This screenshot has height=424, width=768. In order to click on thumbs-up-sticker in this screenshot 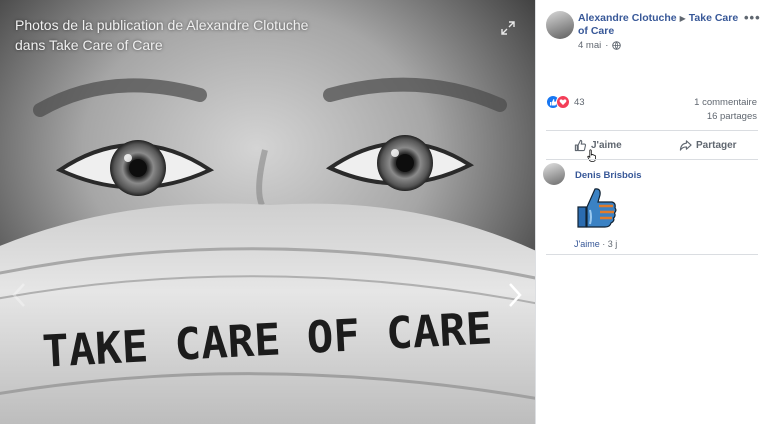, I will do `click(595, 208)`.